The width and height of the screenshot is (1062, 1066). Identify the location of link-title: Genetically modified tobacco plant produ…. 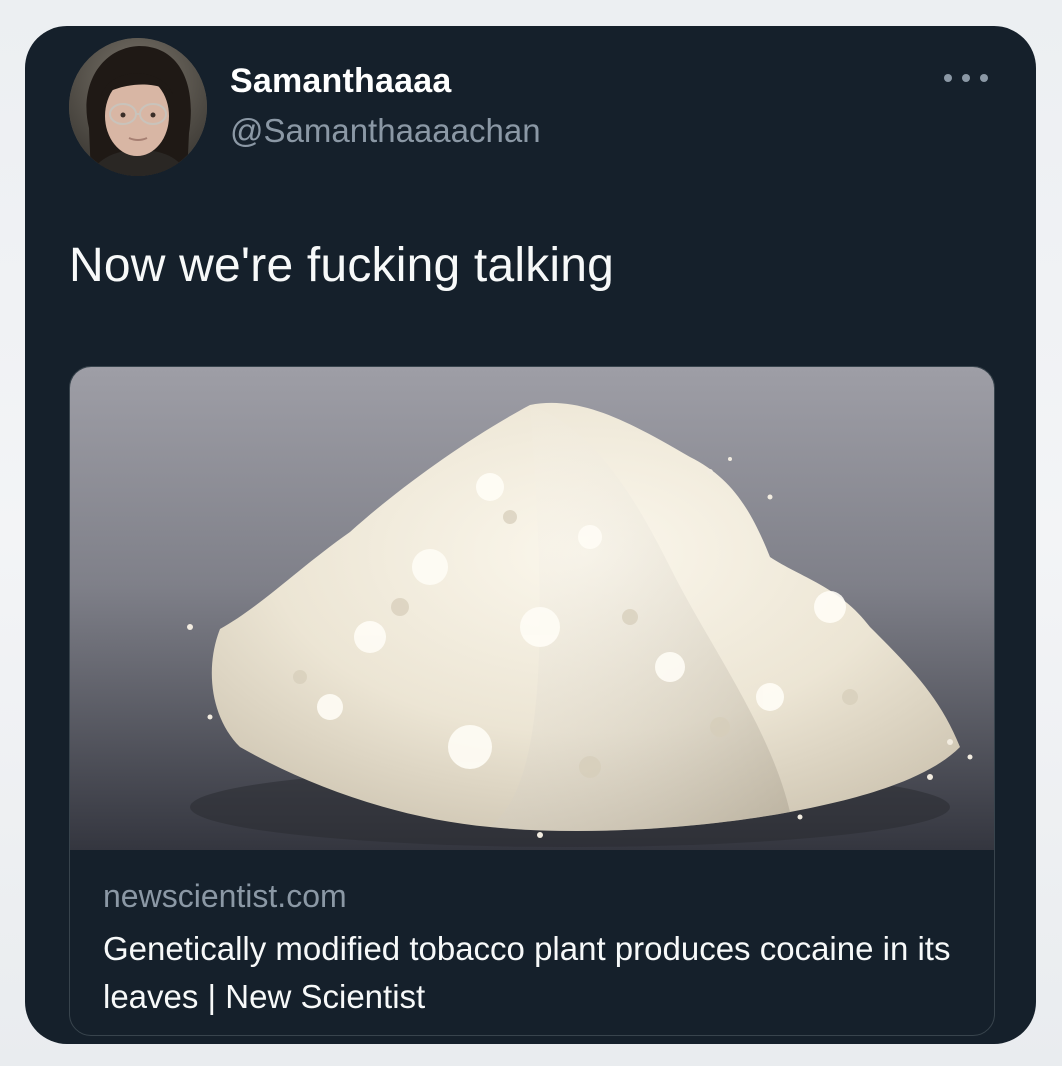
(533, 973).